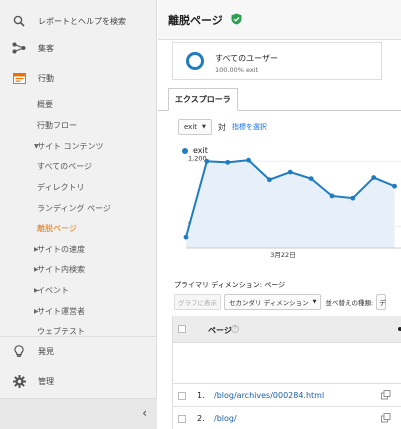  What do you see at coordinates (78, 228) in the screenshot?
I see `sidebar-sub-exit-pages: 離脱ページ` at bounding box center [78, 228].